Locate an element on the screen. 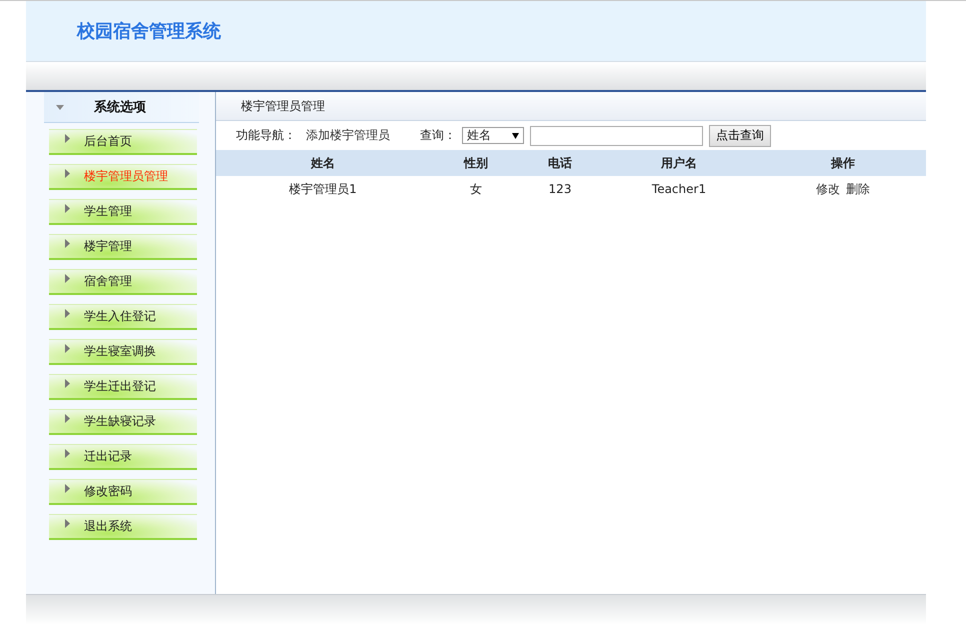 This screenshot has height=642, width=966. app-title: 校园宿舍管理系统 is located at coordinates (149, 31).